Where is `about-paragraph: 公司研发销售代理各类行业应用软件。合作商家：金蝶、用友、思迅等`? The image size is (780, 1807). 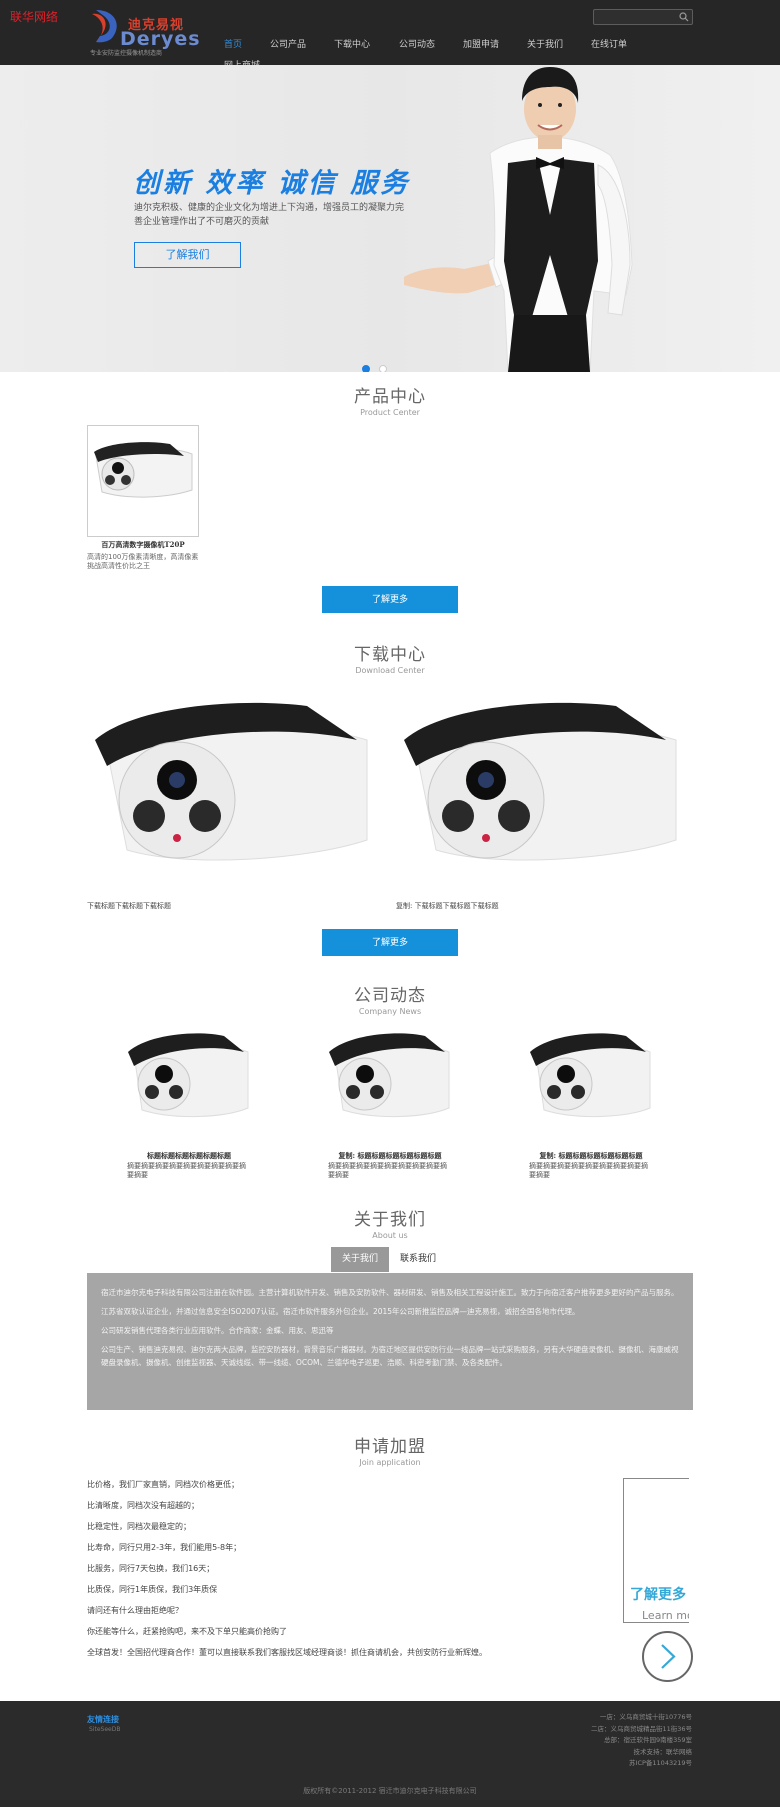 about-paragraph: 公司研发销售代理各类行业应用软件。合作商家：金蝶、用友、思迅等 is located at coordinates (217, 1330).